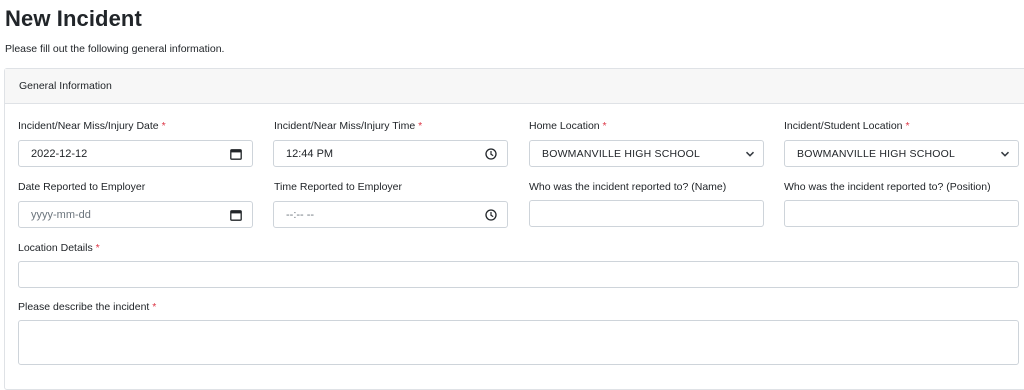 This screenshot has width=1024, height=390. Describe the element at coordinates (628, 187) in the screenshot. I see `reported-to-name-label: Who was the incident reported to? (Name)` at that location.